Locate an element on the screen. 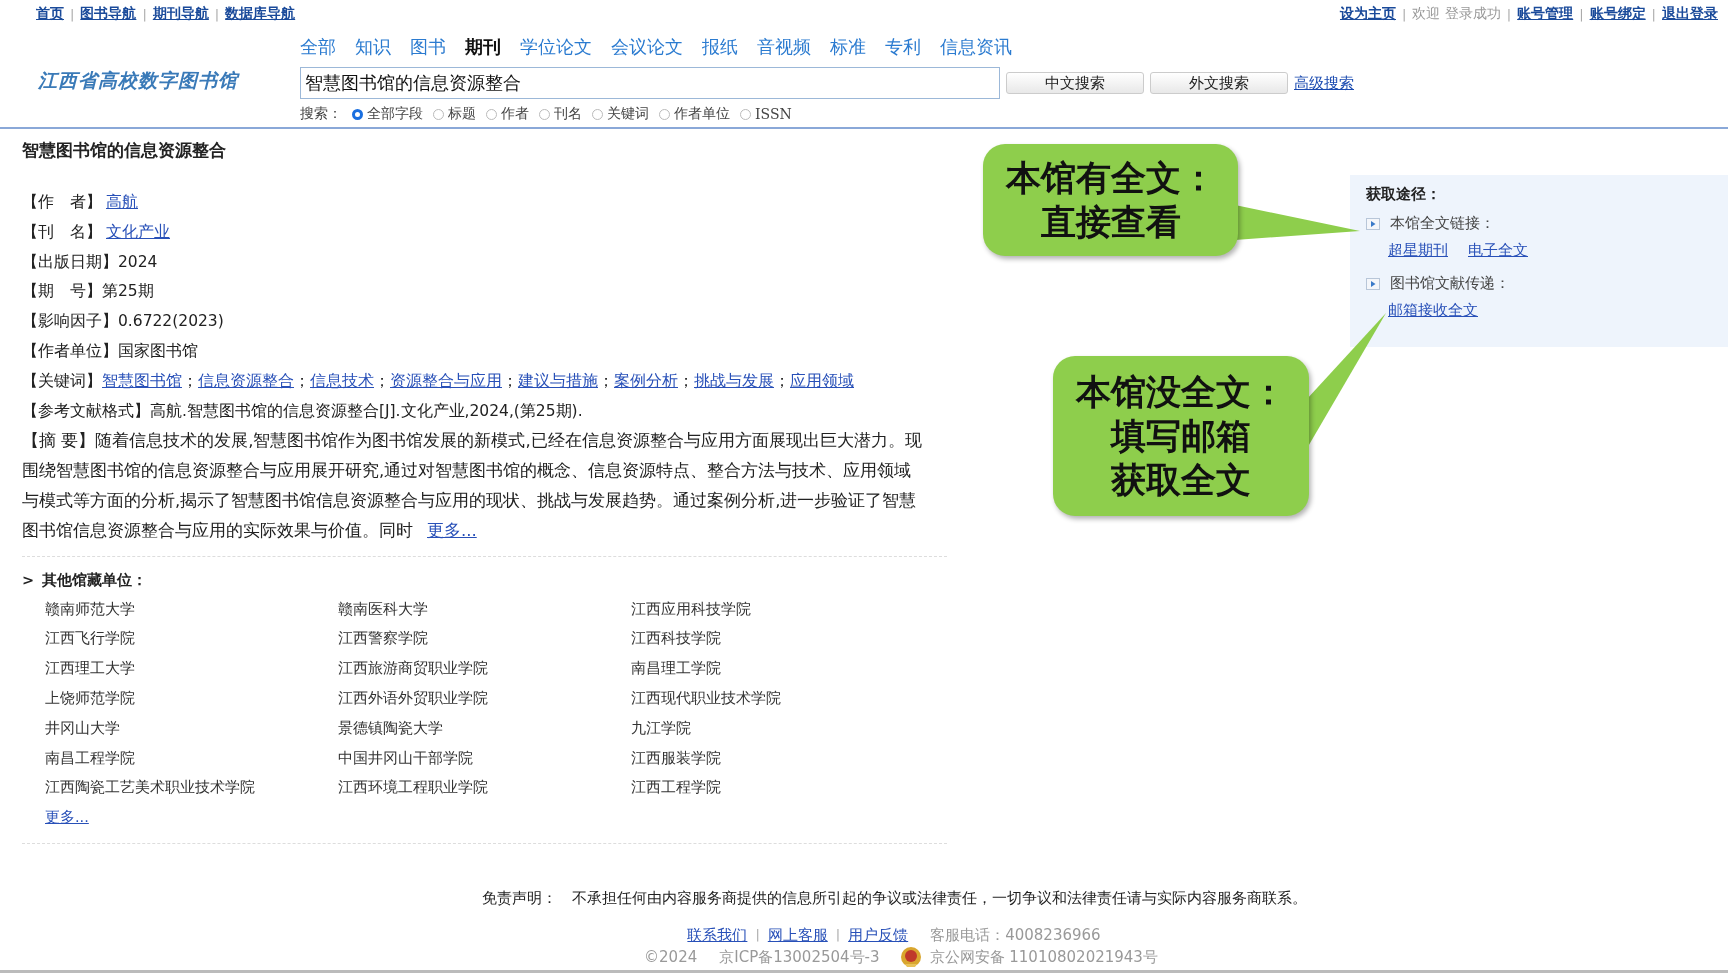 This screenshot has width=1728, height=973. search-field: 智慧图书馆的信息资源整合 is located at coordinates (650, 83).